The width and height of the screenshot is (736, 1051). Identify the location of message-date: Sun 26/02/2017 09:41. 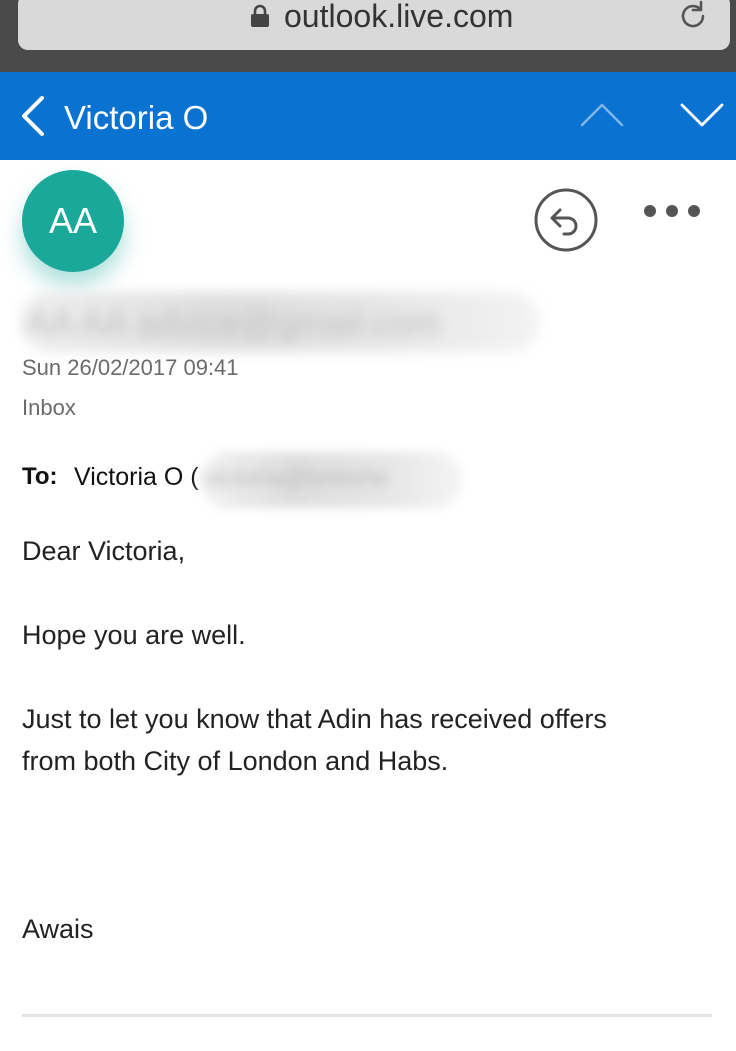
(130, 367).